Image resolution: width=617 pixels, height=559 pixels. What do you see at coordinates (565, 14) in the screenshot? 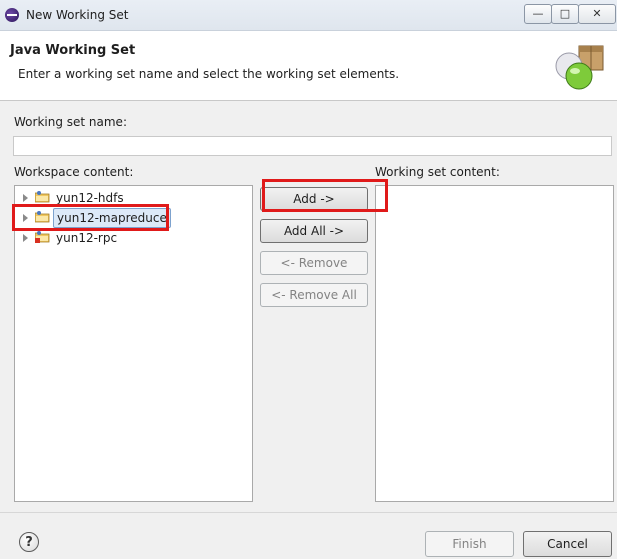
I see `maximize-button: □` at bounding box center [565, 14].